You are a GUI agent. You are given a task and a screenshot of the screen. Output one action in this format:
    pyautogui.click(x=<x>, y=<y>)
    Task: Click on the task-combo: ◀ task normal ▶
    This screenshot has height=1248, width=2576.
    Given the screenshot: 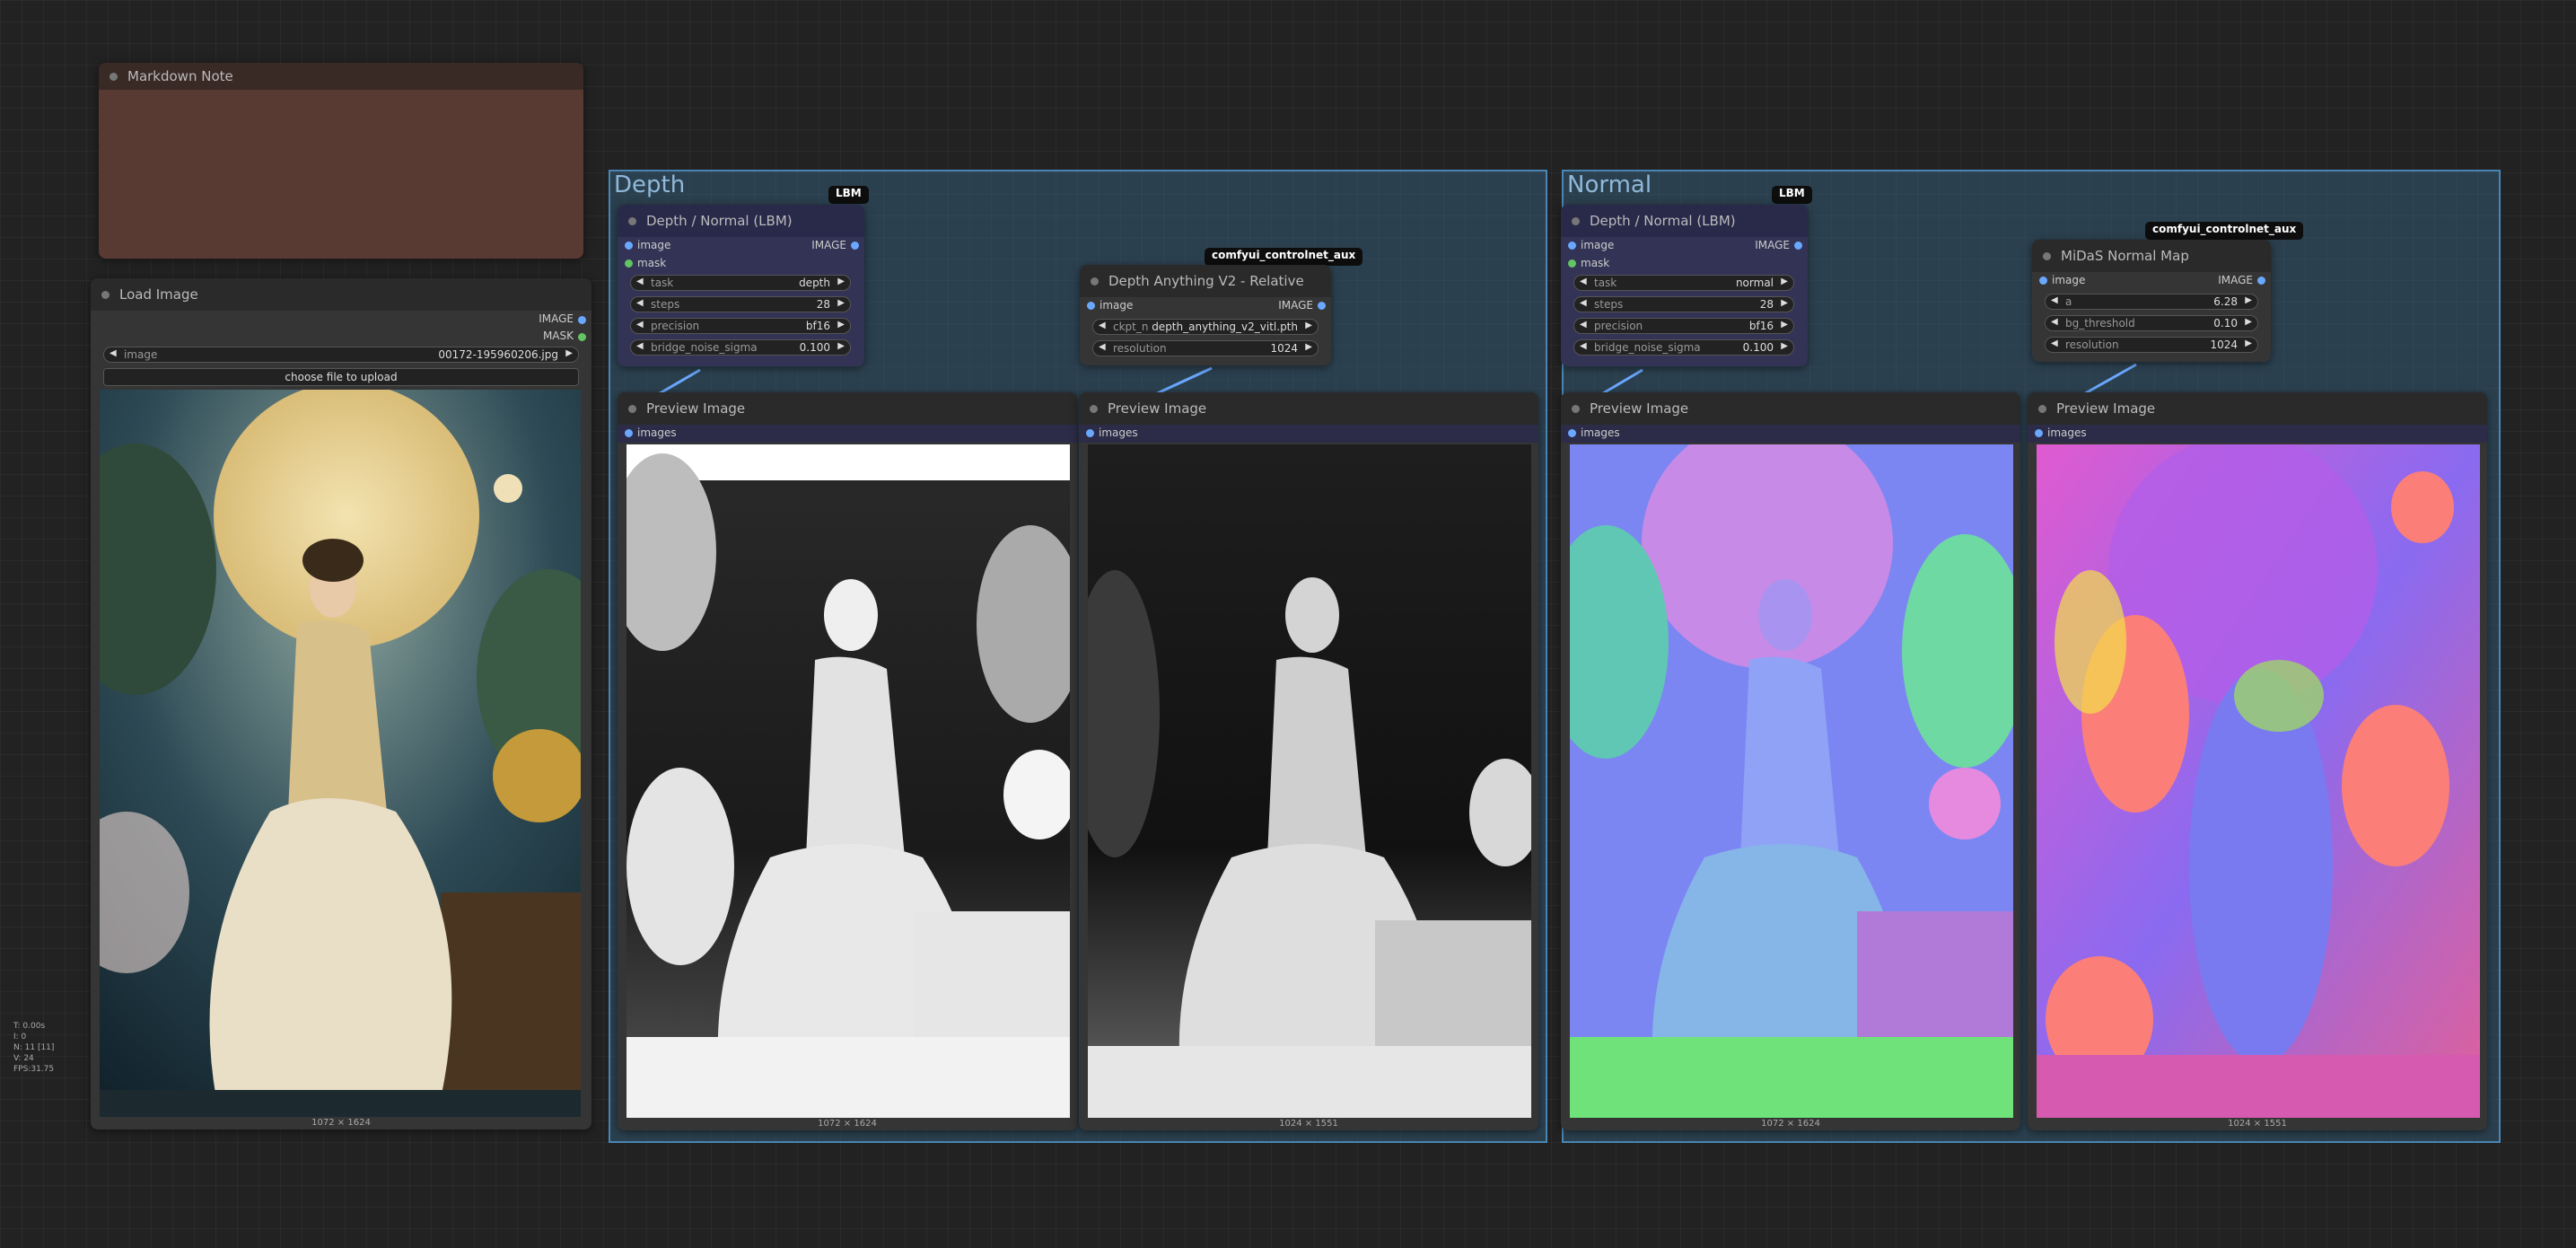 What is the action you would take?
    pyautogui.click(x=1683, y=283)
    